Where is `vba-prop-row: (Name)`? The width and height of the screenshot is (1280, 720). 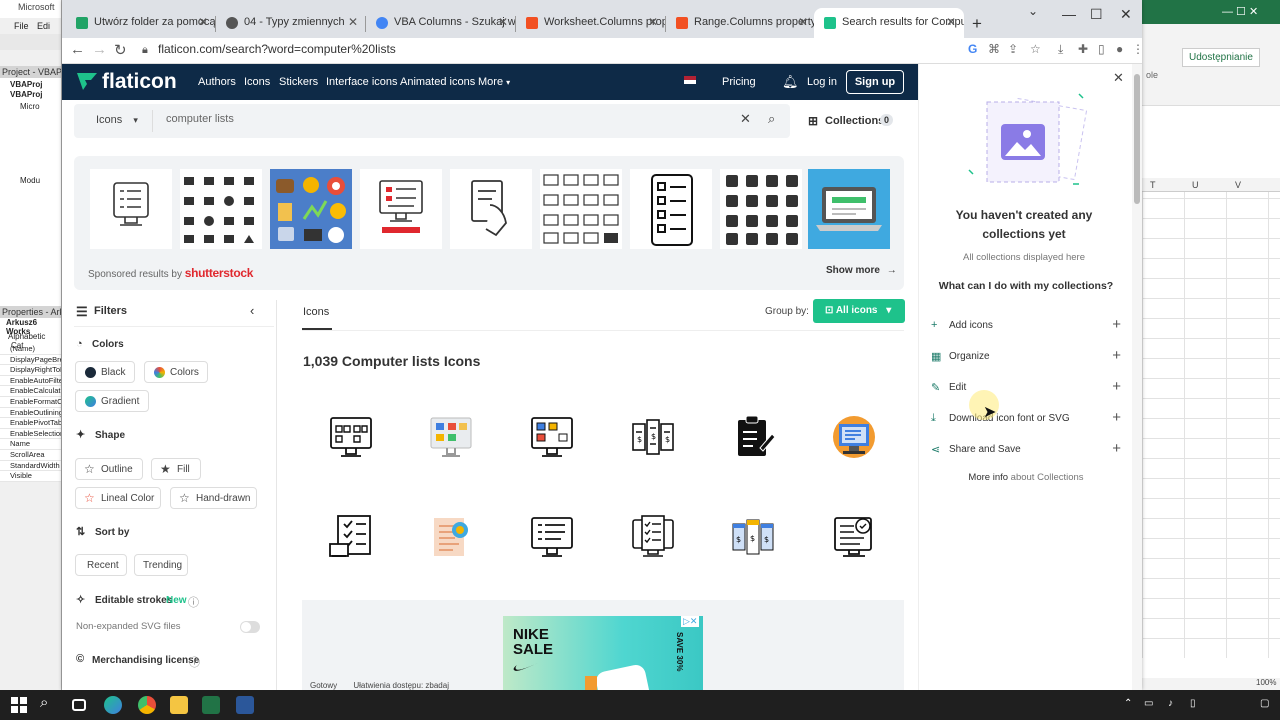
vba-prop-row: (Name) is located at coordinates (30, 349).